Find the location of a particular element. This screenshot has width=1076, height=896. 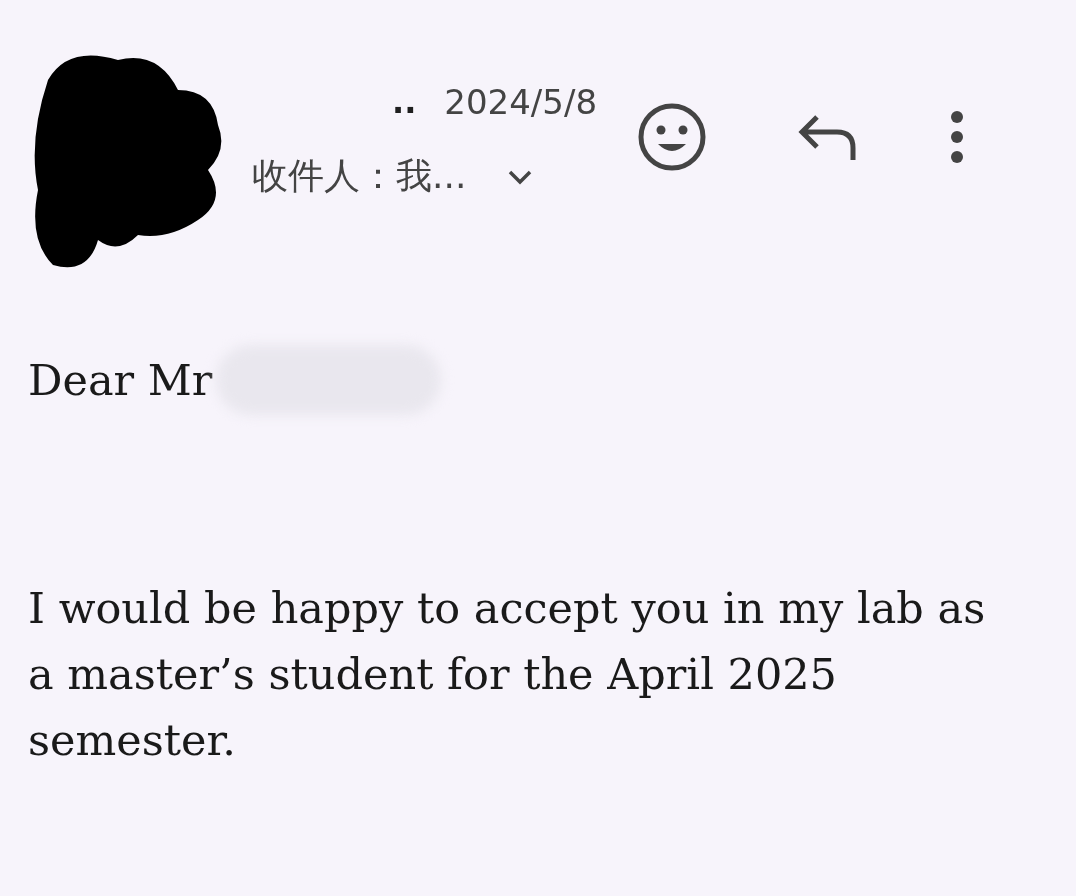

reply-icon is located at coordinates (828, 137).